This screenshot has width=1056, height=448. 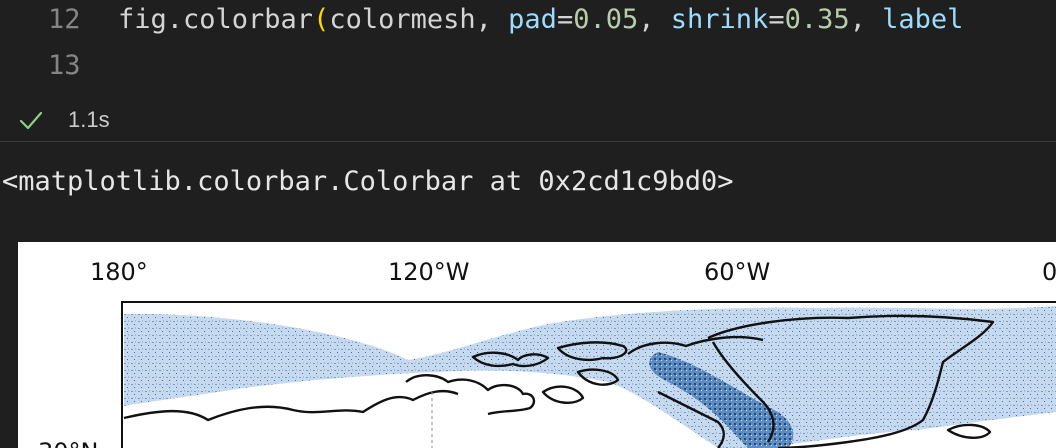 What do you see at coordinates (31, 120) in the screenshot?
I see `check-icon` at bounding box center [31, 120].